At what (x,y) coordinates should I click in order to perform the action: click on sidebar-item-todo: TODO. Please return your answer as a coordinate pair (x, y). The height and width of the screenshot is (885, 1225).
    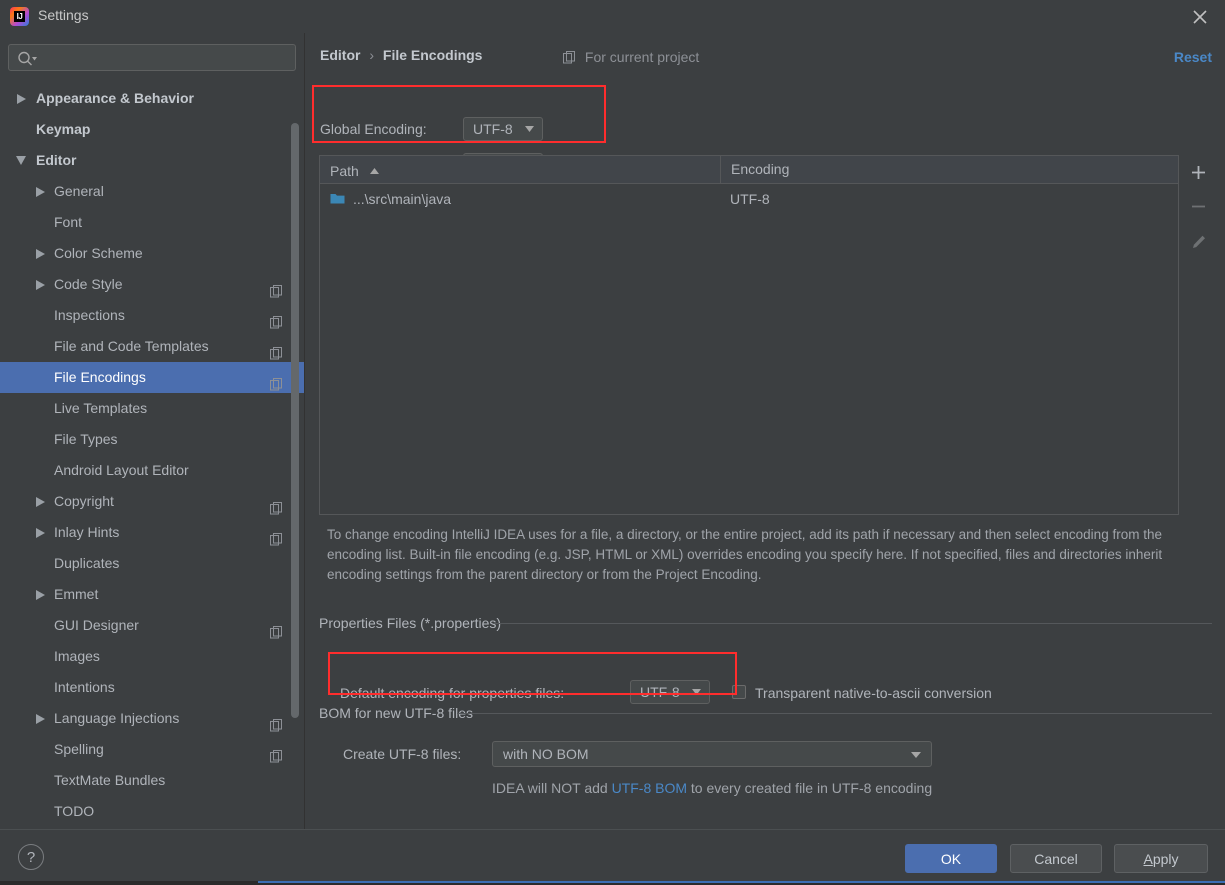
    Looking at the image, I should click on (152, 811).